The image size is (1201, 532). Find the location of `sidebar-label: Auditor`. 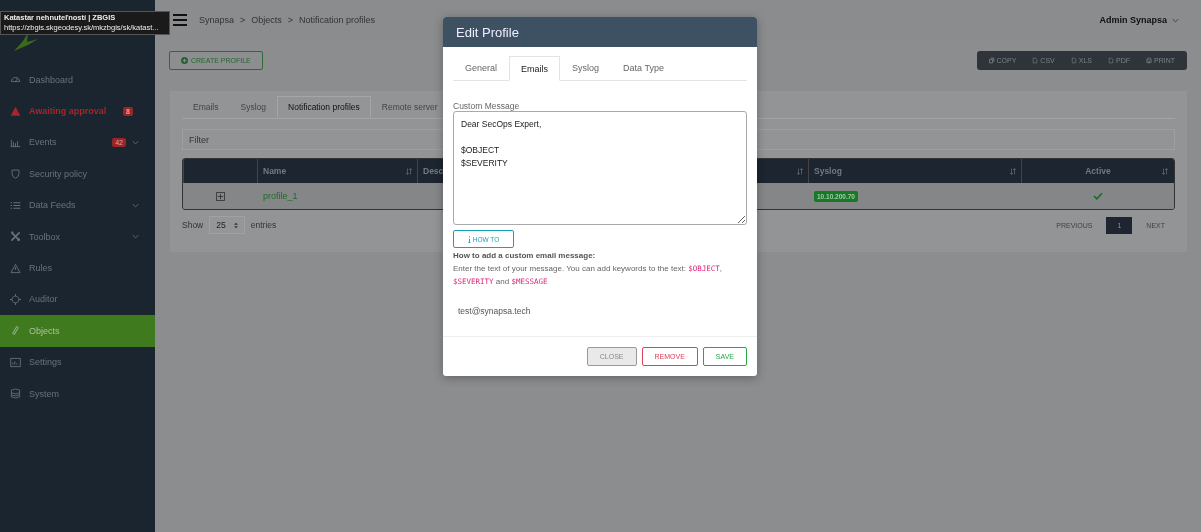

sidebar-label: Auditor is located at coordinates (44, 299).